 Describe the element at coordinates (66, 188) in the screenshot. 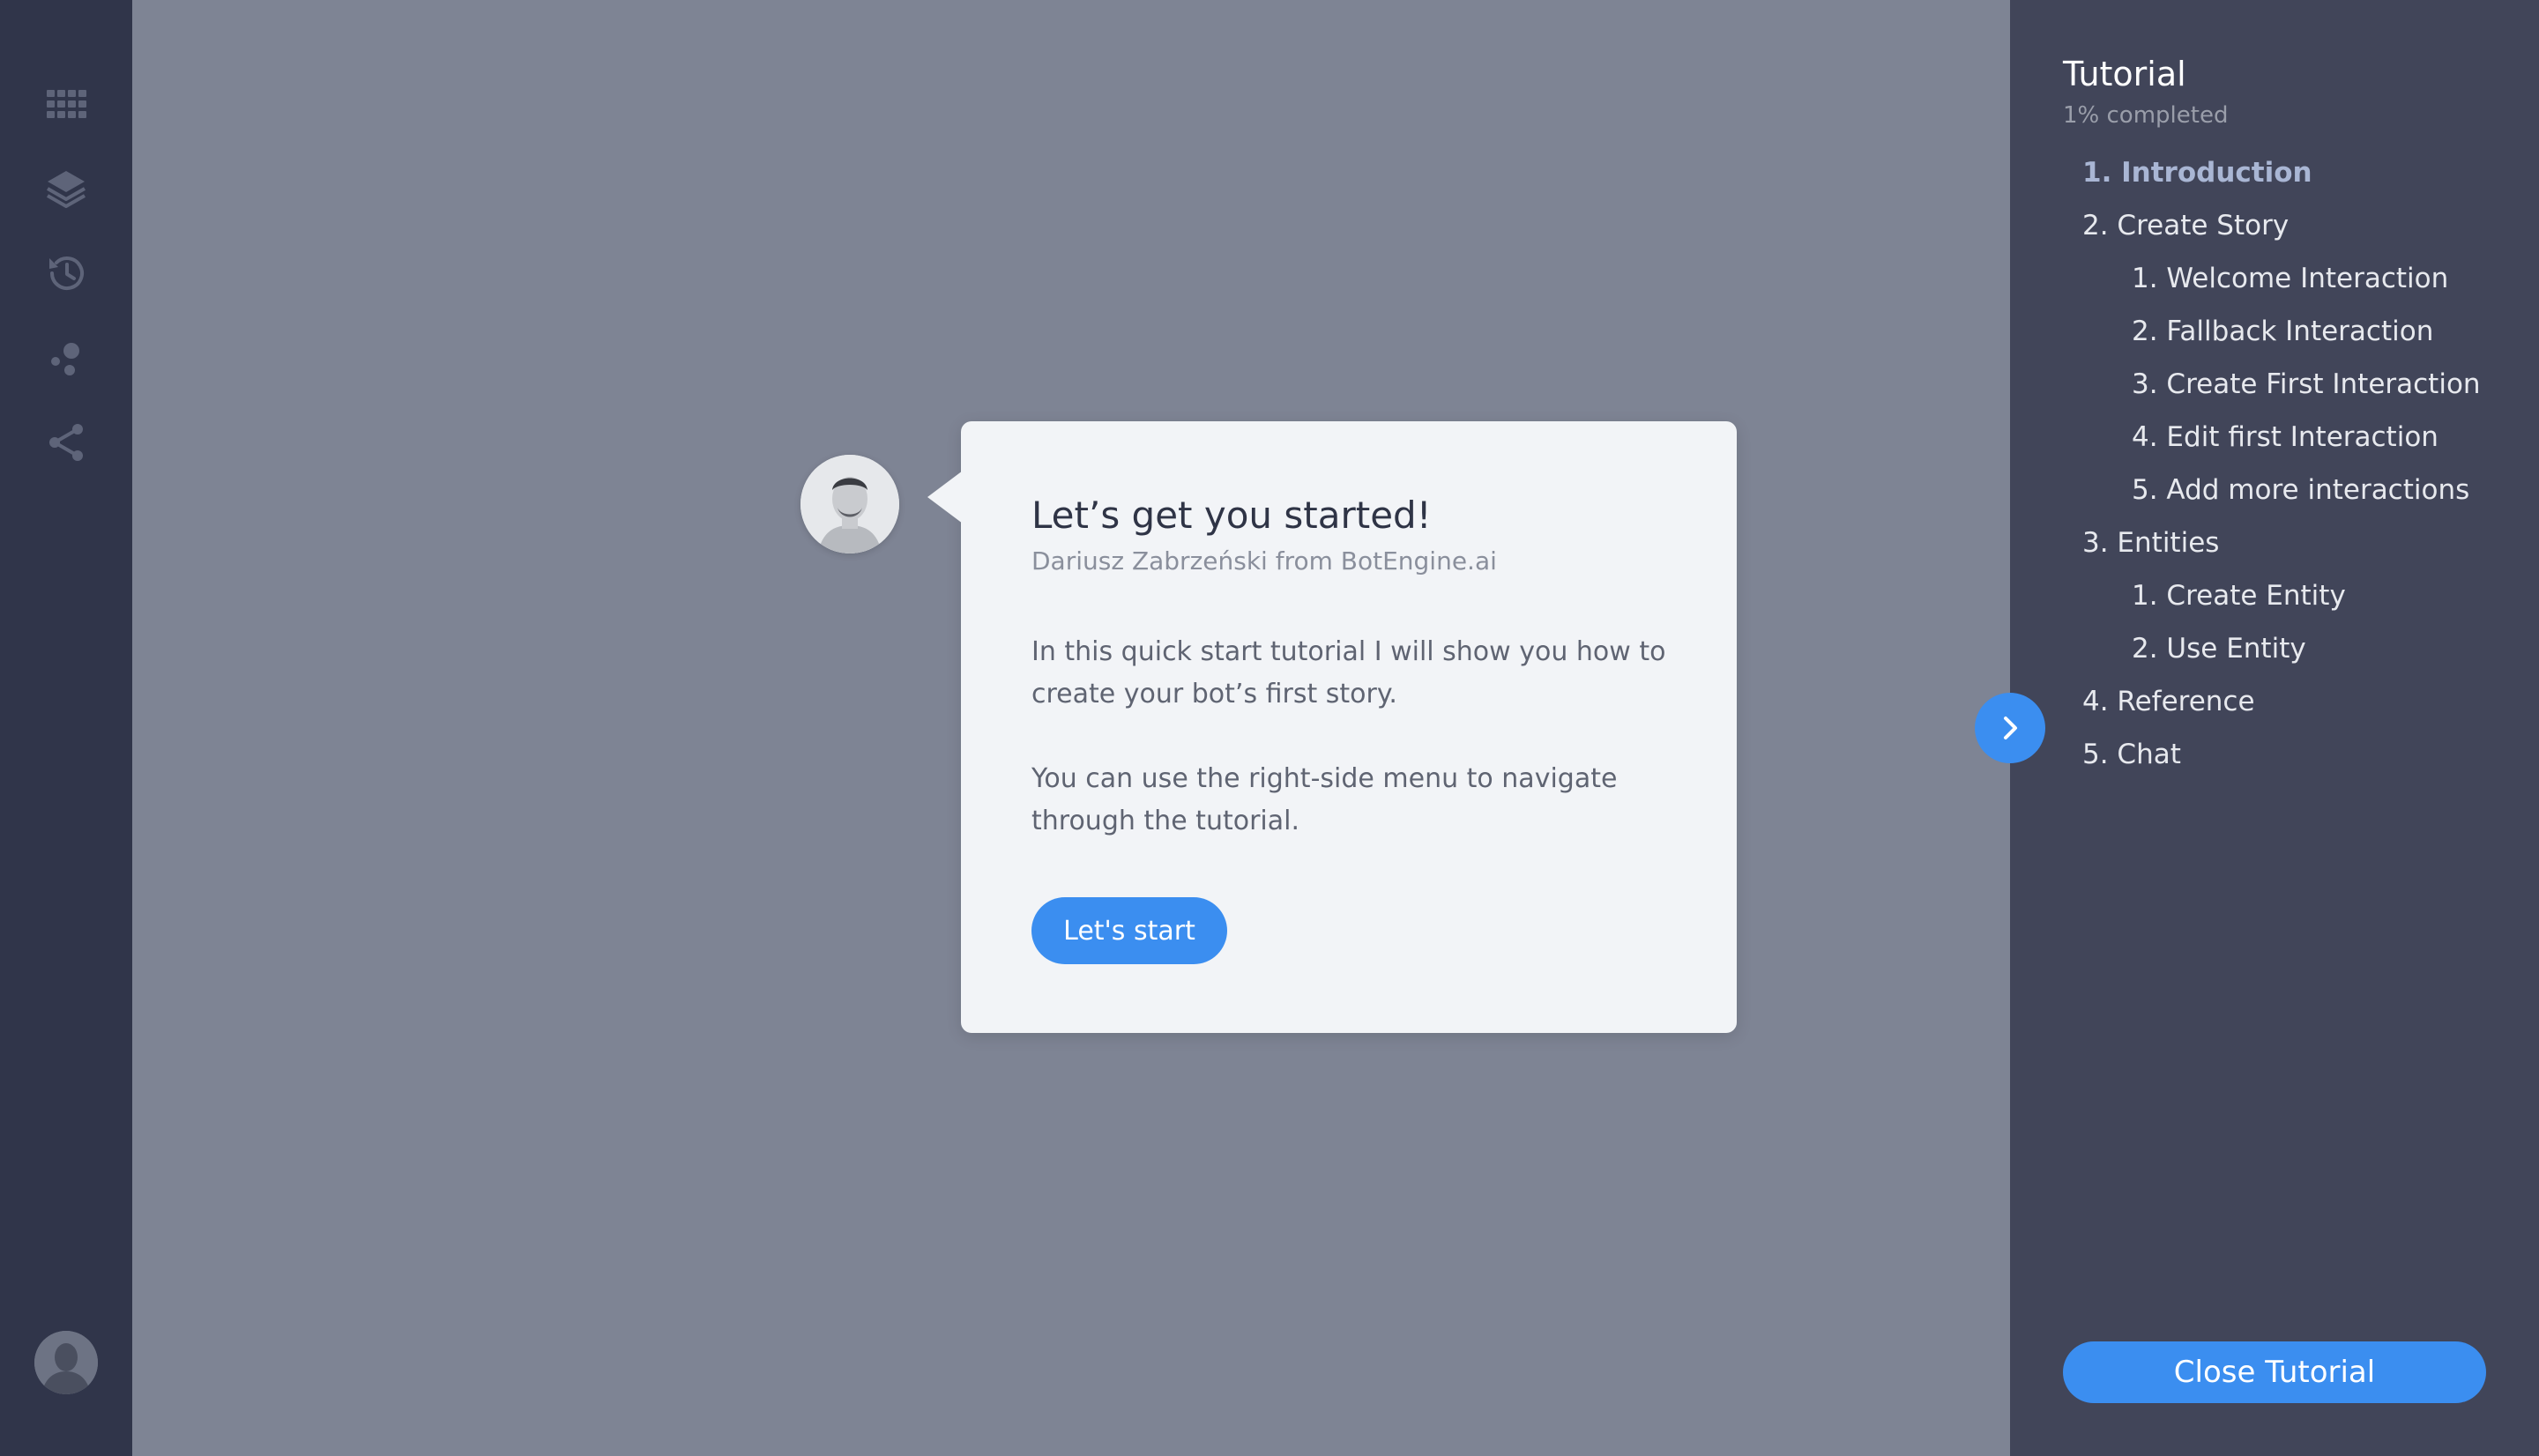

I see `layers-icon` at that location.